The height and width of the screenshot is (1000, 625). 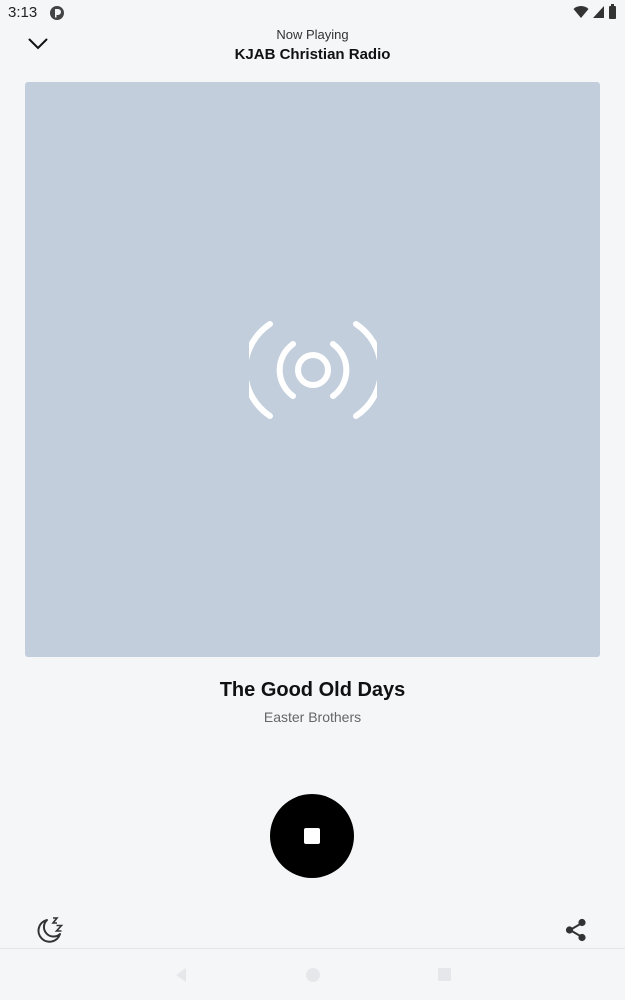 I want to click on share-button, so click(x=576, y=930).